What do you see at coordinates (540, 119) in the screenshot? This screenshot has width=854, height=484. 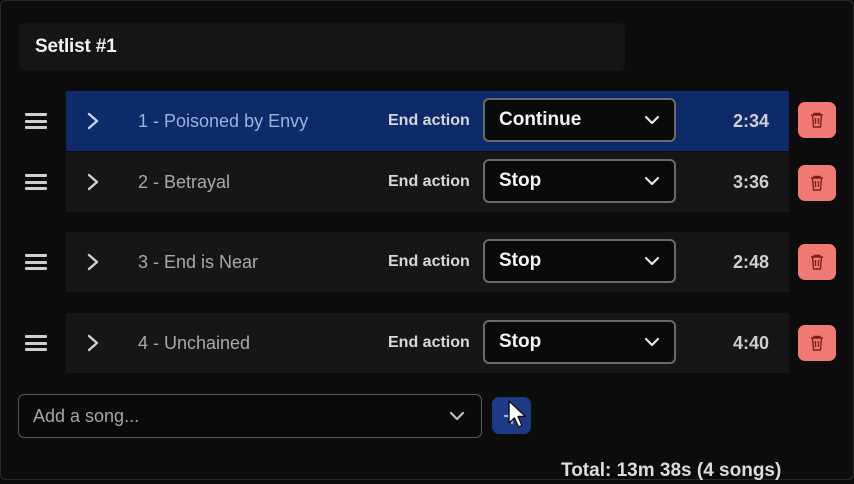 I see `end-action-value: Continue` at bounding box center [540, 119].